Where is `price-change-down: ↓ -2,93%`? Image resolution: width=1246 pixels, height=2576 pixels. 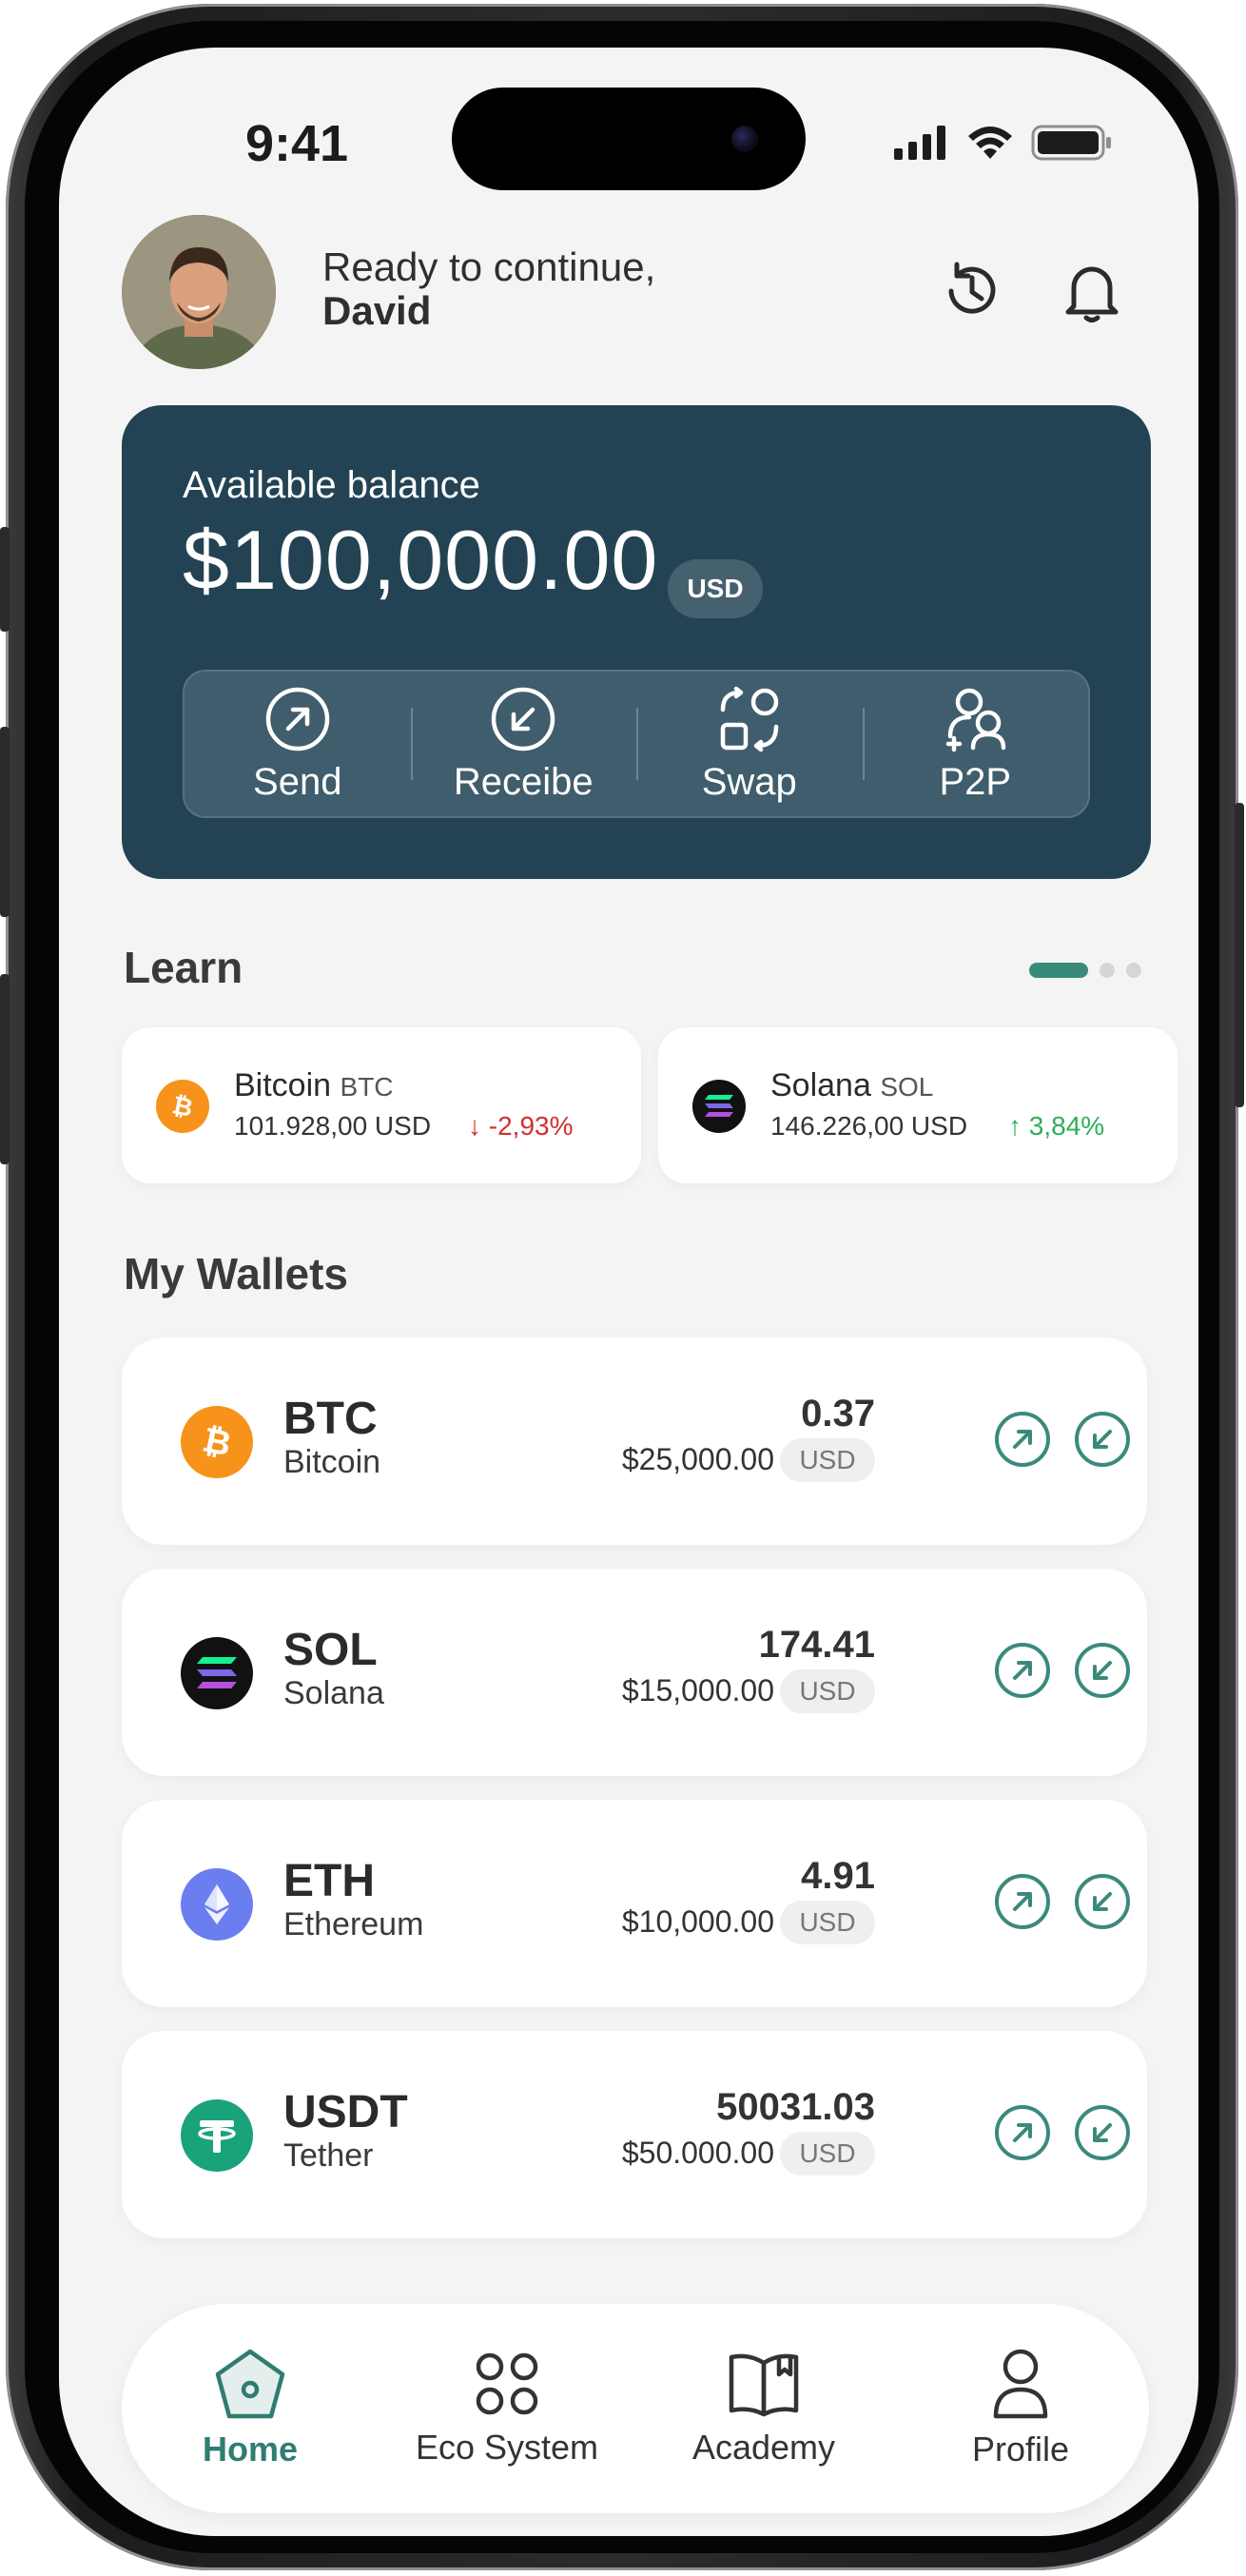 price-change-down: ↓ -2,93% is located at coordinates (521, 1126).